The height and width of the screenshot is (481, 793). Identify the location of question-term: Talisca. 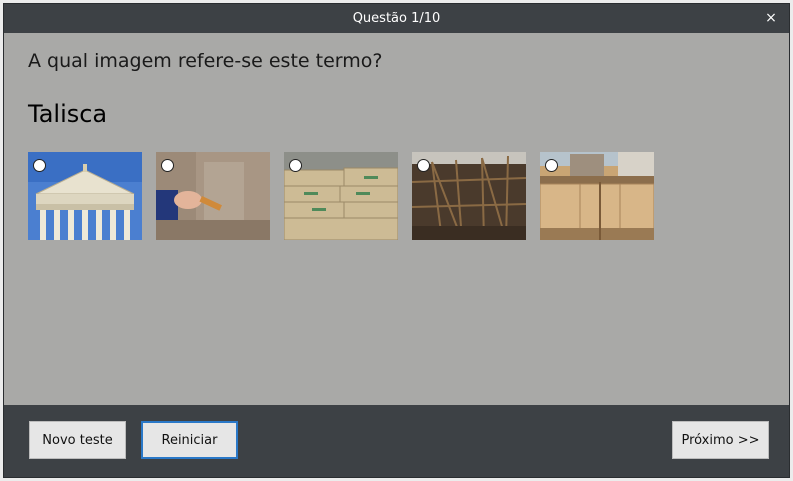
(68, 114).